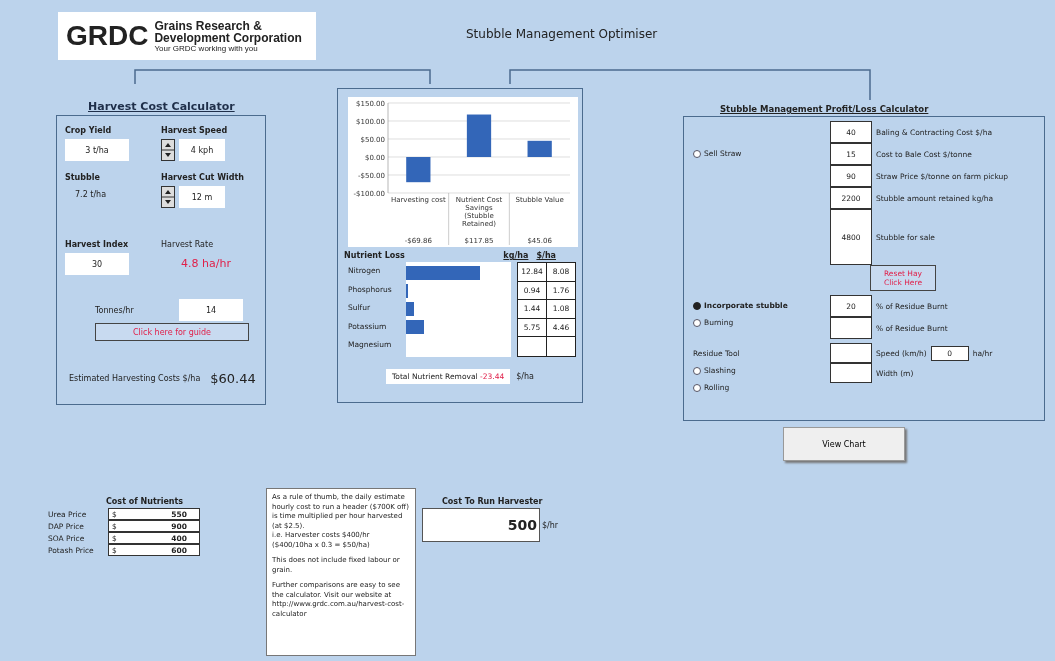 This screenshot has width=1055, height=661. What do you see at coordinates (844, 444) in the screenshot?
I see `view-chart-button: View Chart` at bounding box center [844, 444].